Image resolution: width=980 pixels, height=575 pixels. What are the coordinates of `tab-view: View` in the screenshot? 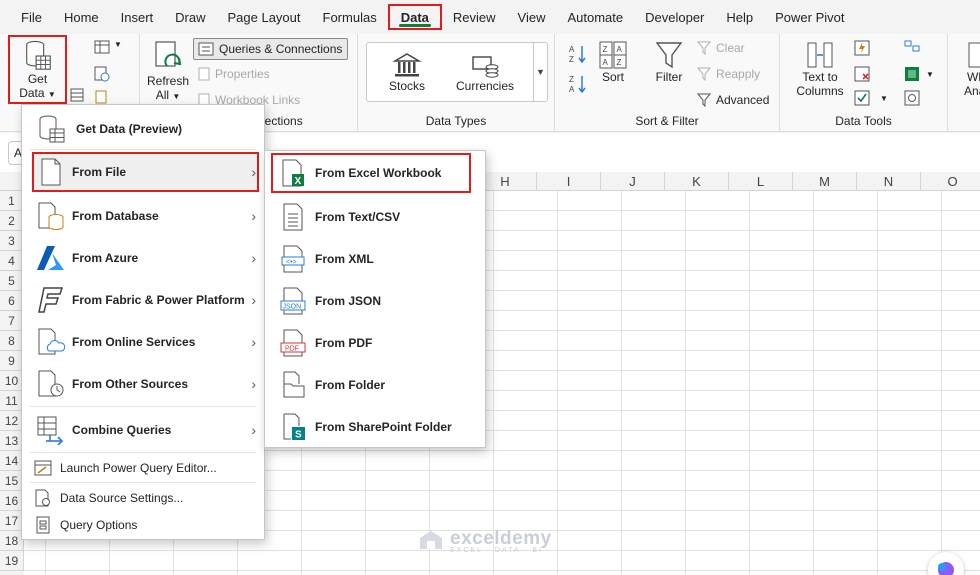 It's located at (532, 17).